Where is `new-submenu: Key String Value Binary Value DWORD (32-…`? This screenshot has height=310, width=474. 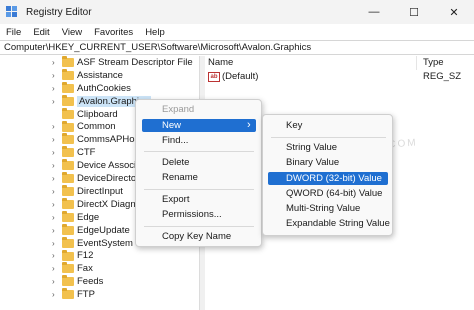 new-submenu: Key String Value Binary Value DWORD (32-… is located at coordinates (327, 175).